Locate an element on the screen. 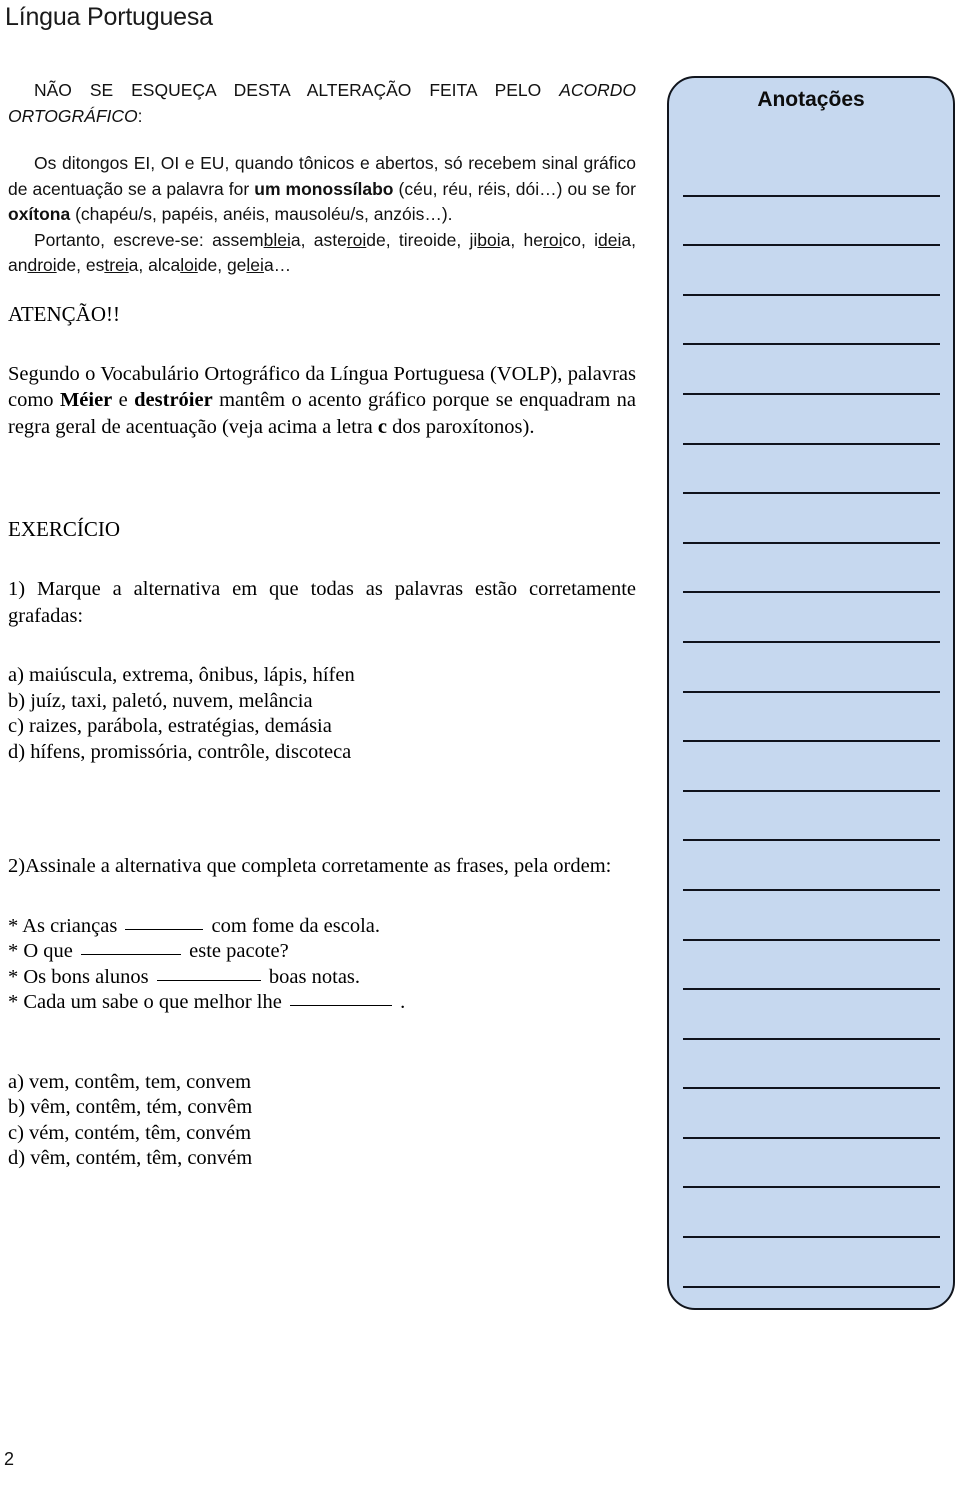 This screenshot has width=960, height=1485. sentence-prefix: * As crianças is located at coordinates (65, 925).